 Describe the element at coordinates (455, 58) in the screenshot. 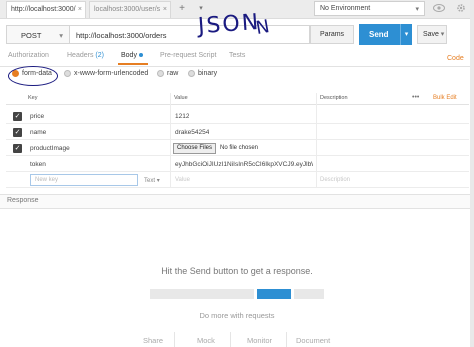

I see `code-link: Code` at that location.